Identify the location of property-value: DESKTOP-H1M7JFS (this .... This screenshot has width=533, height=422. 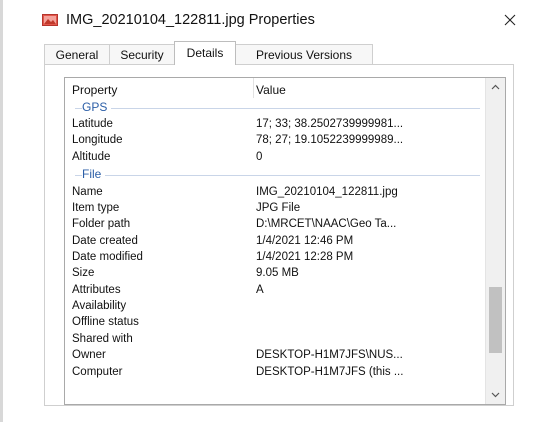
(330, 372).